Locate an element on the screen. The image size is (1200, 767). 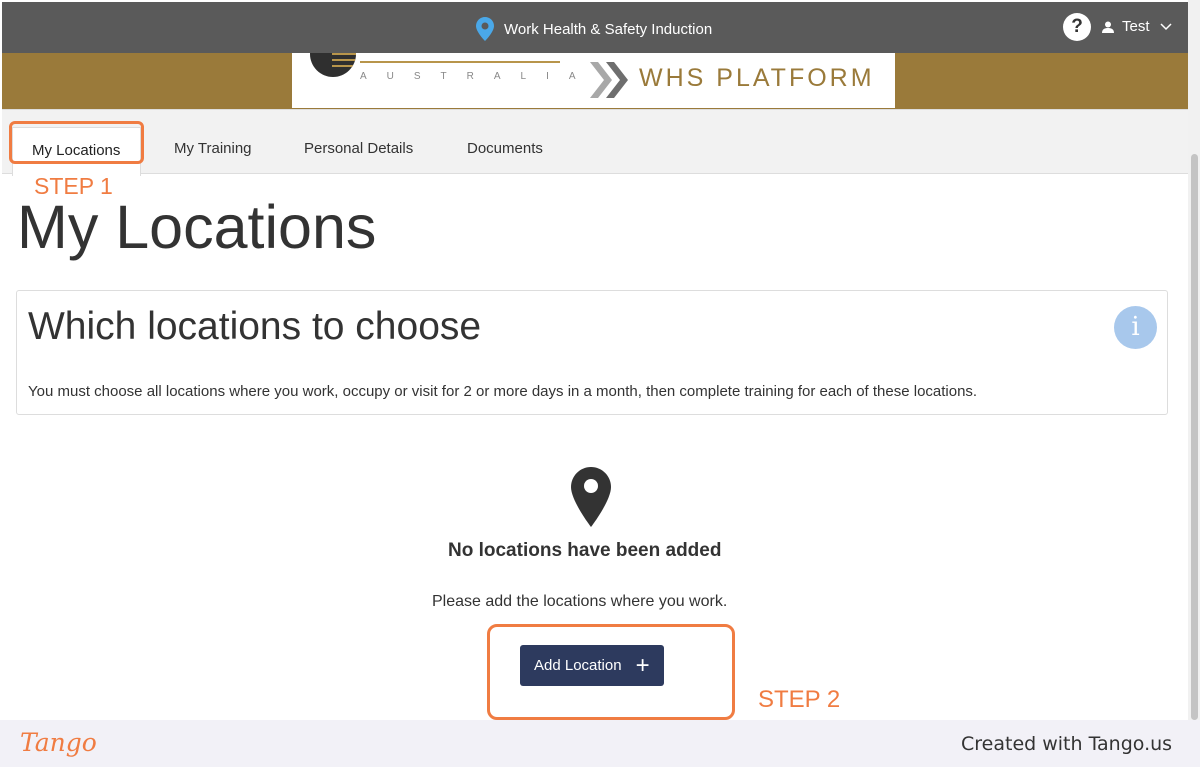
tab-documents: Documents is located at coordinates (505, 148).